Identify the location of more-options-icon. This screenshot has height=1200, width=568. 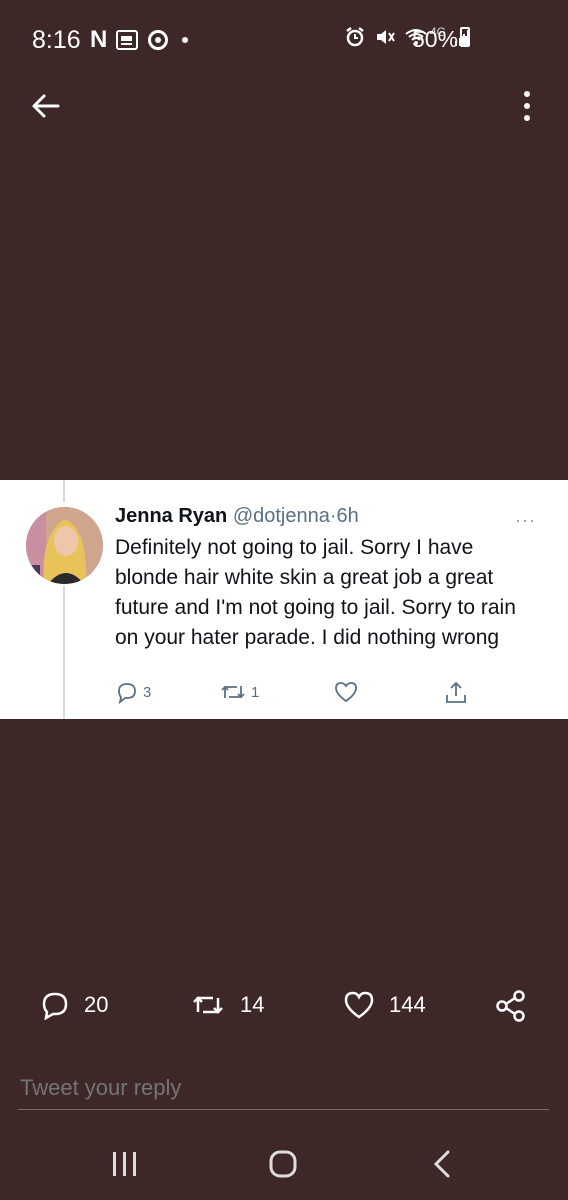
(527, 106).